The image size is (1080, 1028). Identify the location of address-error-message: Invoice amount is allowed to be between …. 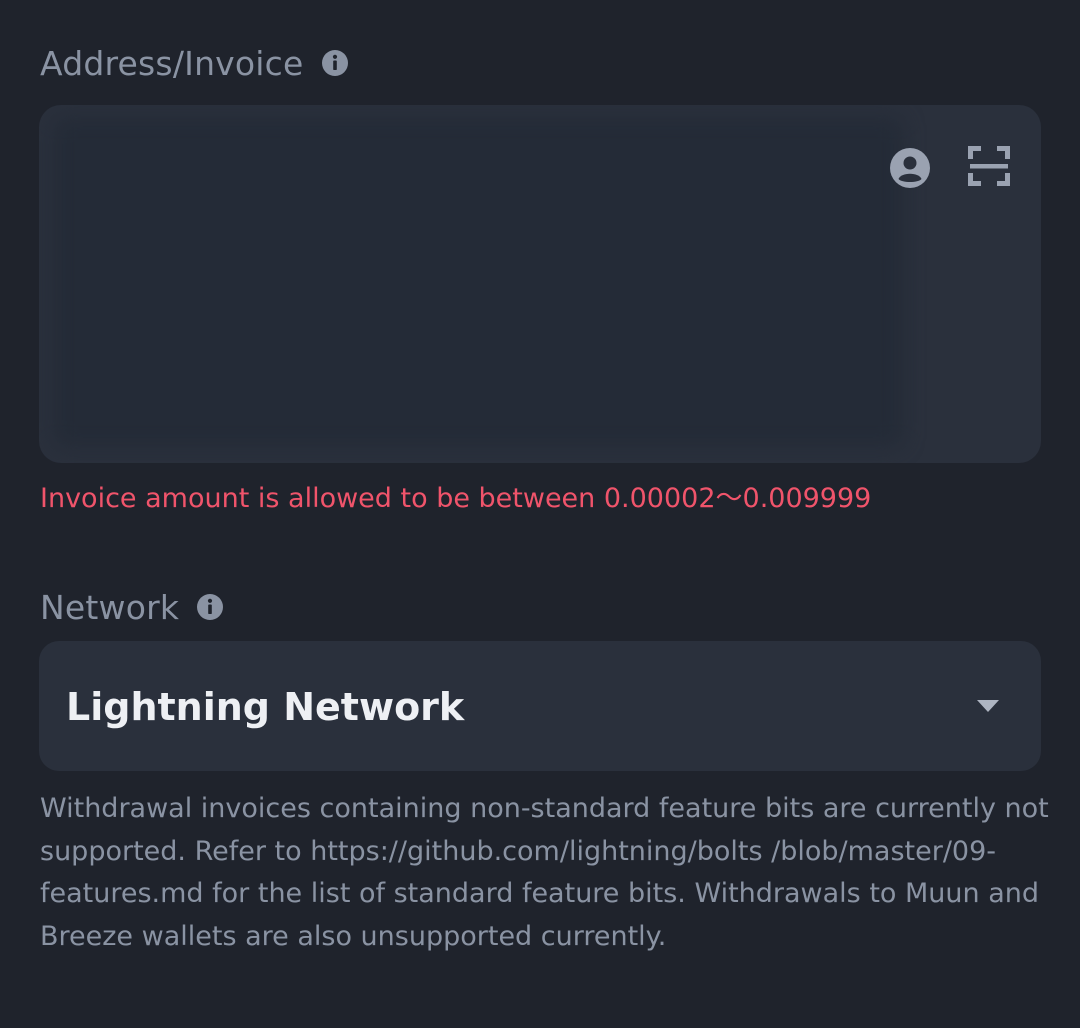
(456, 498).